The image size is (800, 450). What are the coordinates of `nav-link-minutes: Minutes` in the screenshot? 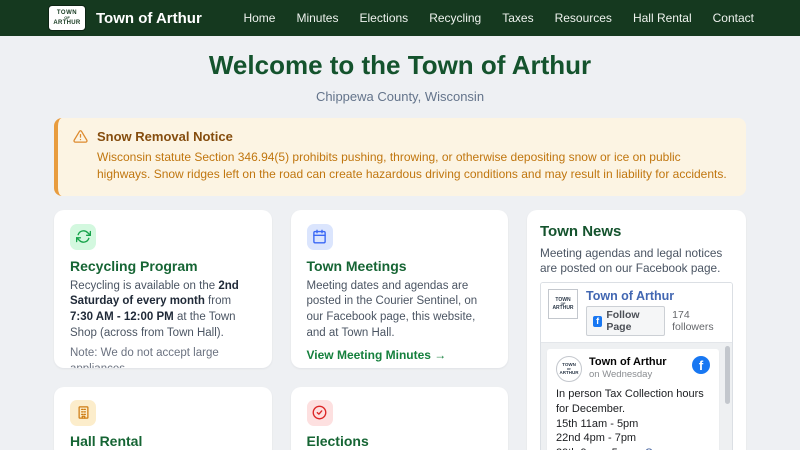 It's located at (317, 18).